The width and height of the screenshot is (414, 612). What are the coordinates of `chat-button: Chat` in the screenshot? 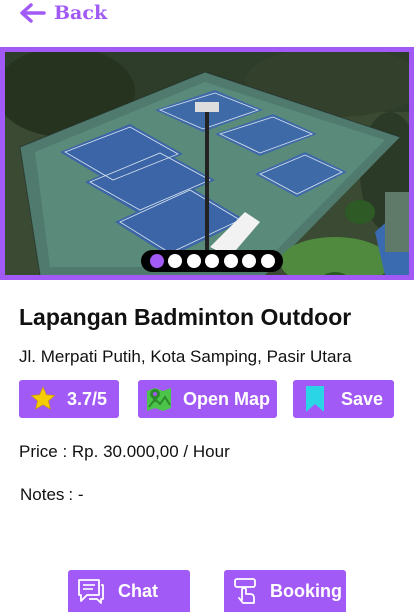 It's located at (129, 591).